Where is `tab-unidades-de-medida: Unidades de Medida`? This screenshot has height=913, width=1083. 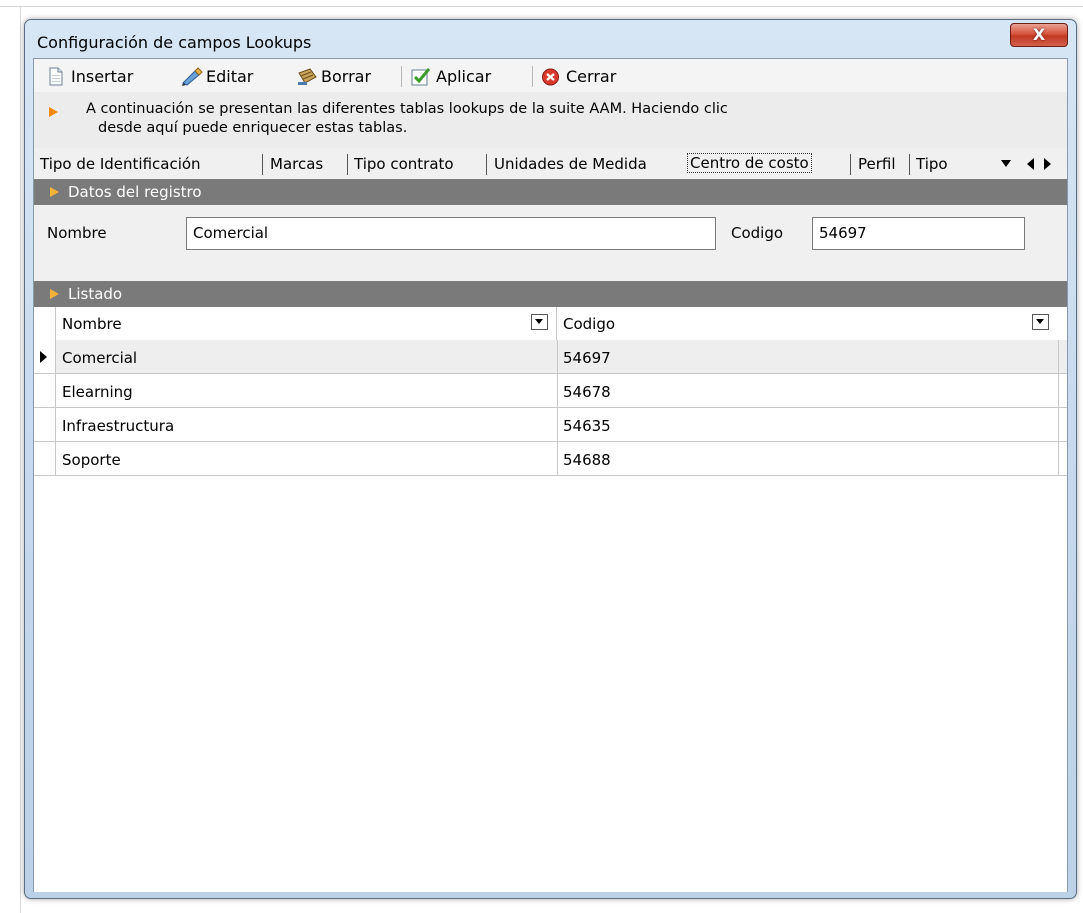 tab-unidades-de-medida: Unidades de Medida is located at coordinates (570, 164).